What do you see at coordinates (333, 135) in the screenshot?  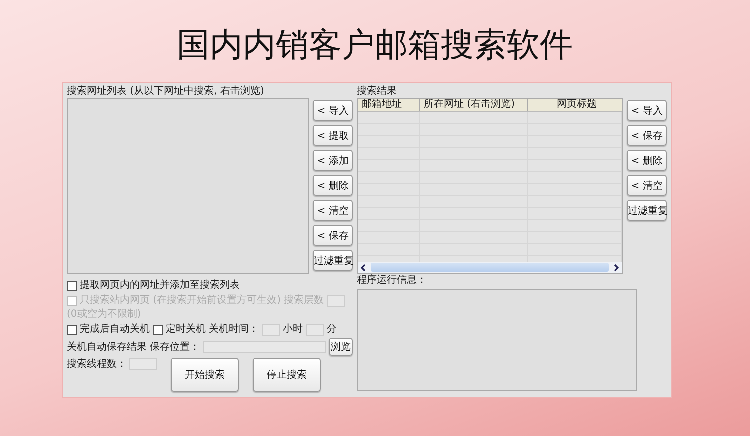 I see `side-button: < 提取` at bounding box center [333, 135].